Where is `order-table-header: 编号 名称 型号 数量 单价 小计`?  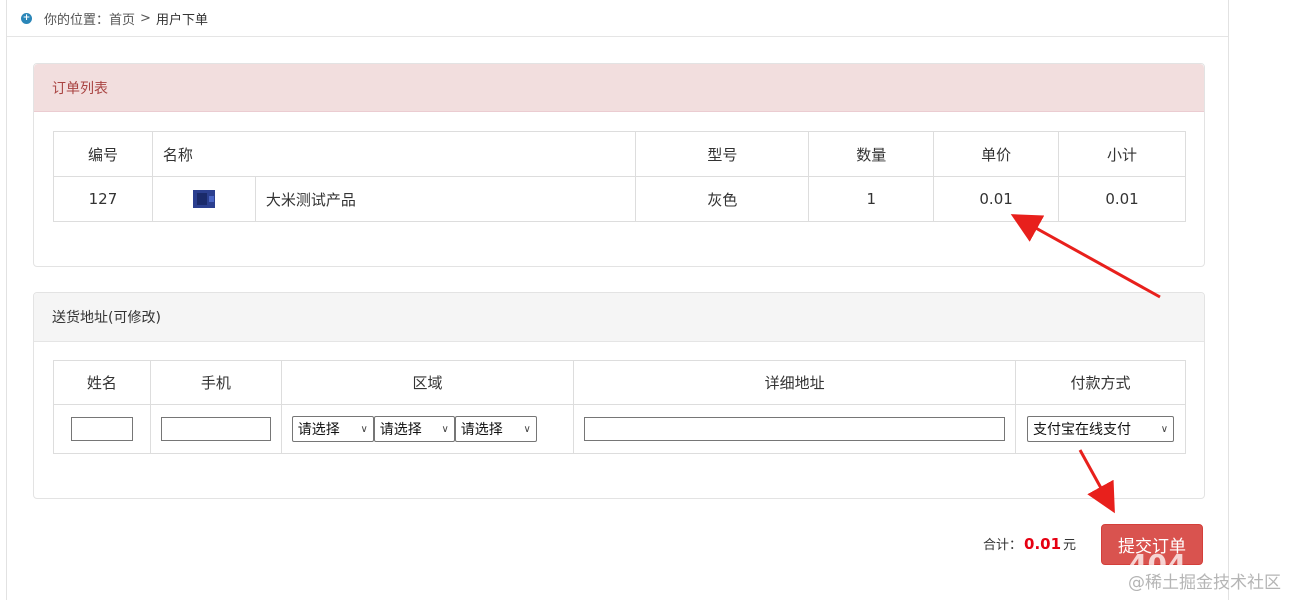
order-table-header: 编号 名称 型号 数量 单价 小计 is located at coordinates (619, 154).